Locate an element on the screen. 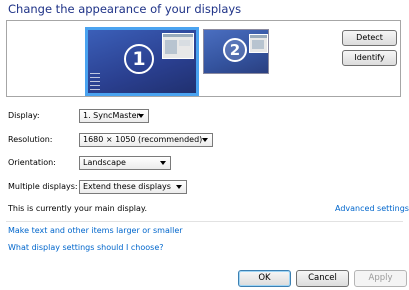 The height and width of the screenshot is (290, 409). multiple-displays-label: Multiple displays: is located at coordinates (43, 186).